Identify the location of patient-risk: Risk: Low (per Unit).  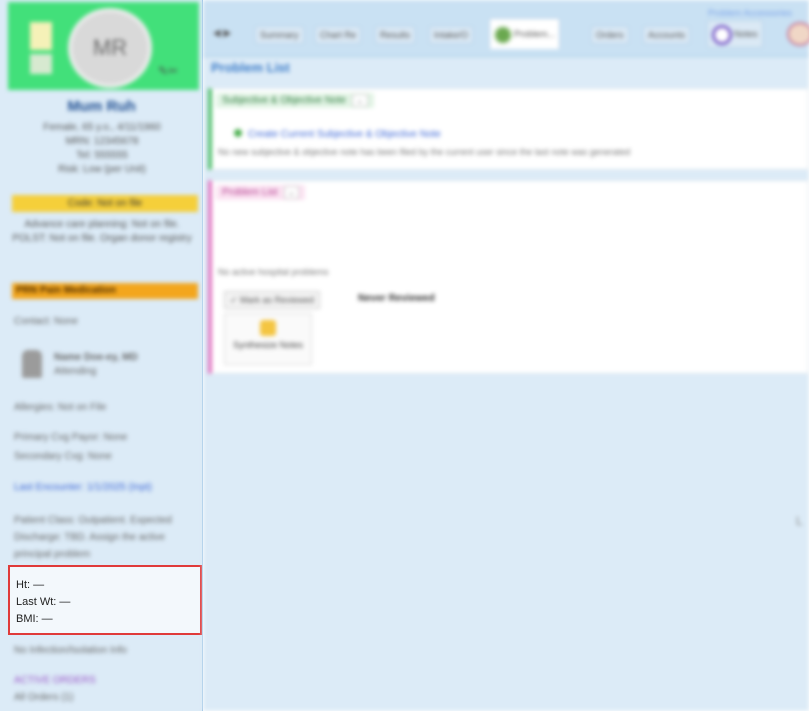
(102, 169).